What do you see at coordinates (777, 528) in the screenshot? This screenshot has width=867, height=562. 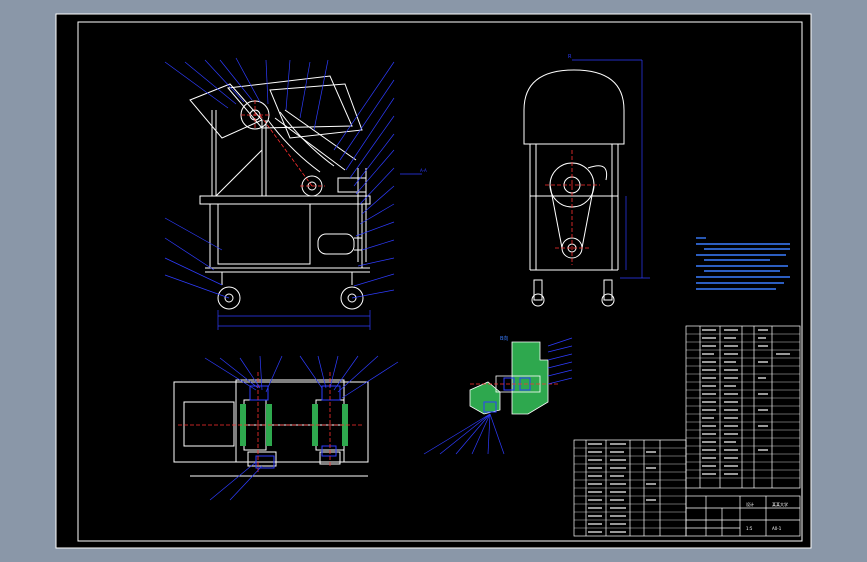 I see `title-block-sheet-no: A0-1` at bounding box center [777, 528].